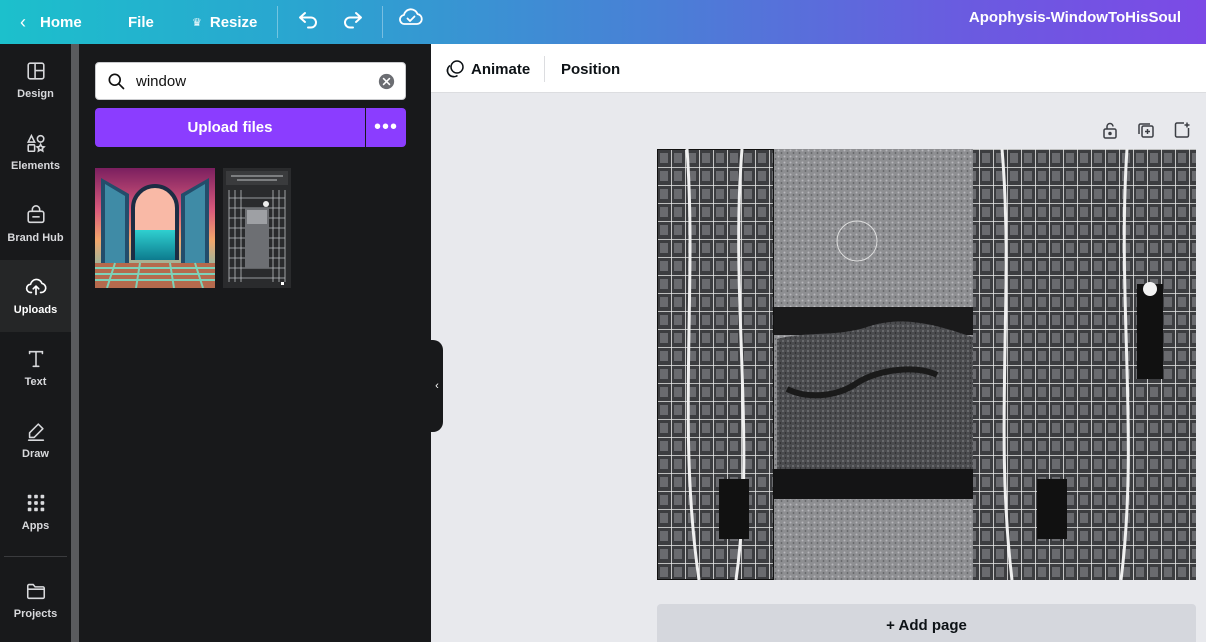 The height and width of the screenshot is (642, 1206). I want to click on rail-label: Apps, so click(35, 526).